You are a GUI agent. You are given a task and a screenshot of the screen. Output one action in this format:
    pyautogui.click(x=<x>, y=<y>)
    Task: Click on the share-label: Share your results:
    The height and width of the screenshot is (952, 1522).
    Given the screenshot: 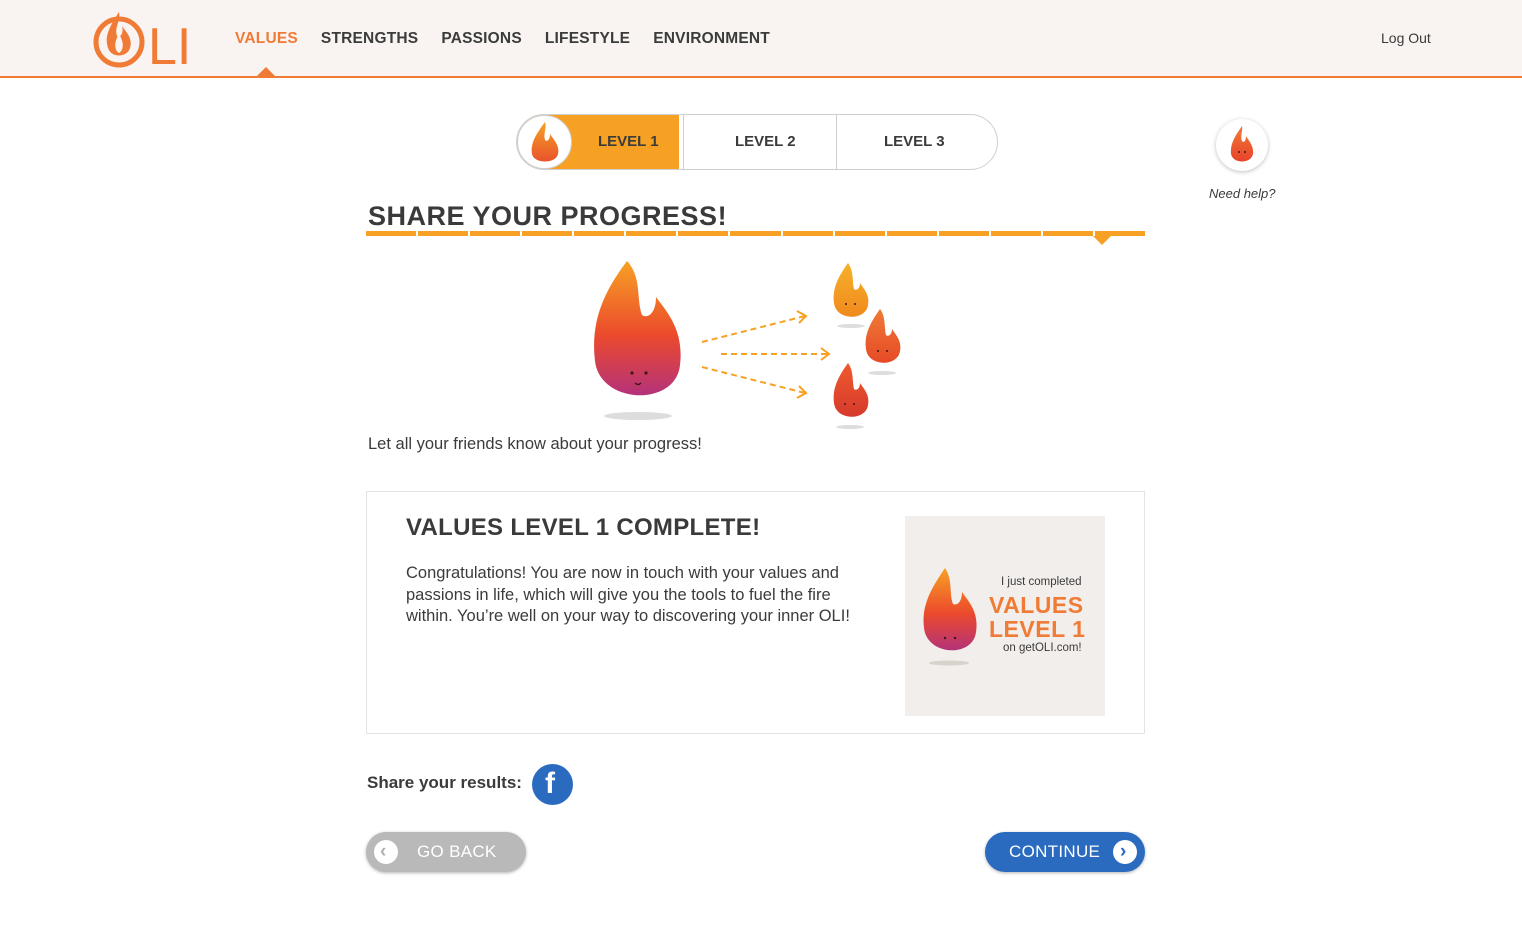 What is the action you would take?
    pyautogui.click(x=444, y=782)
    